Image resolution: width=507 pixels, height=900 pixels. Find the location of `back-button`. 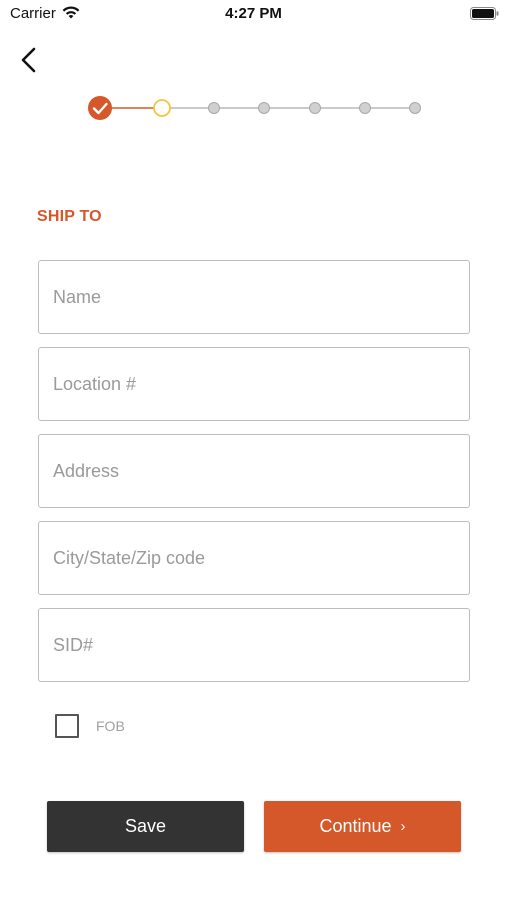

back-button is located at coordinates (29, 60).